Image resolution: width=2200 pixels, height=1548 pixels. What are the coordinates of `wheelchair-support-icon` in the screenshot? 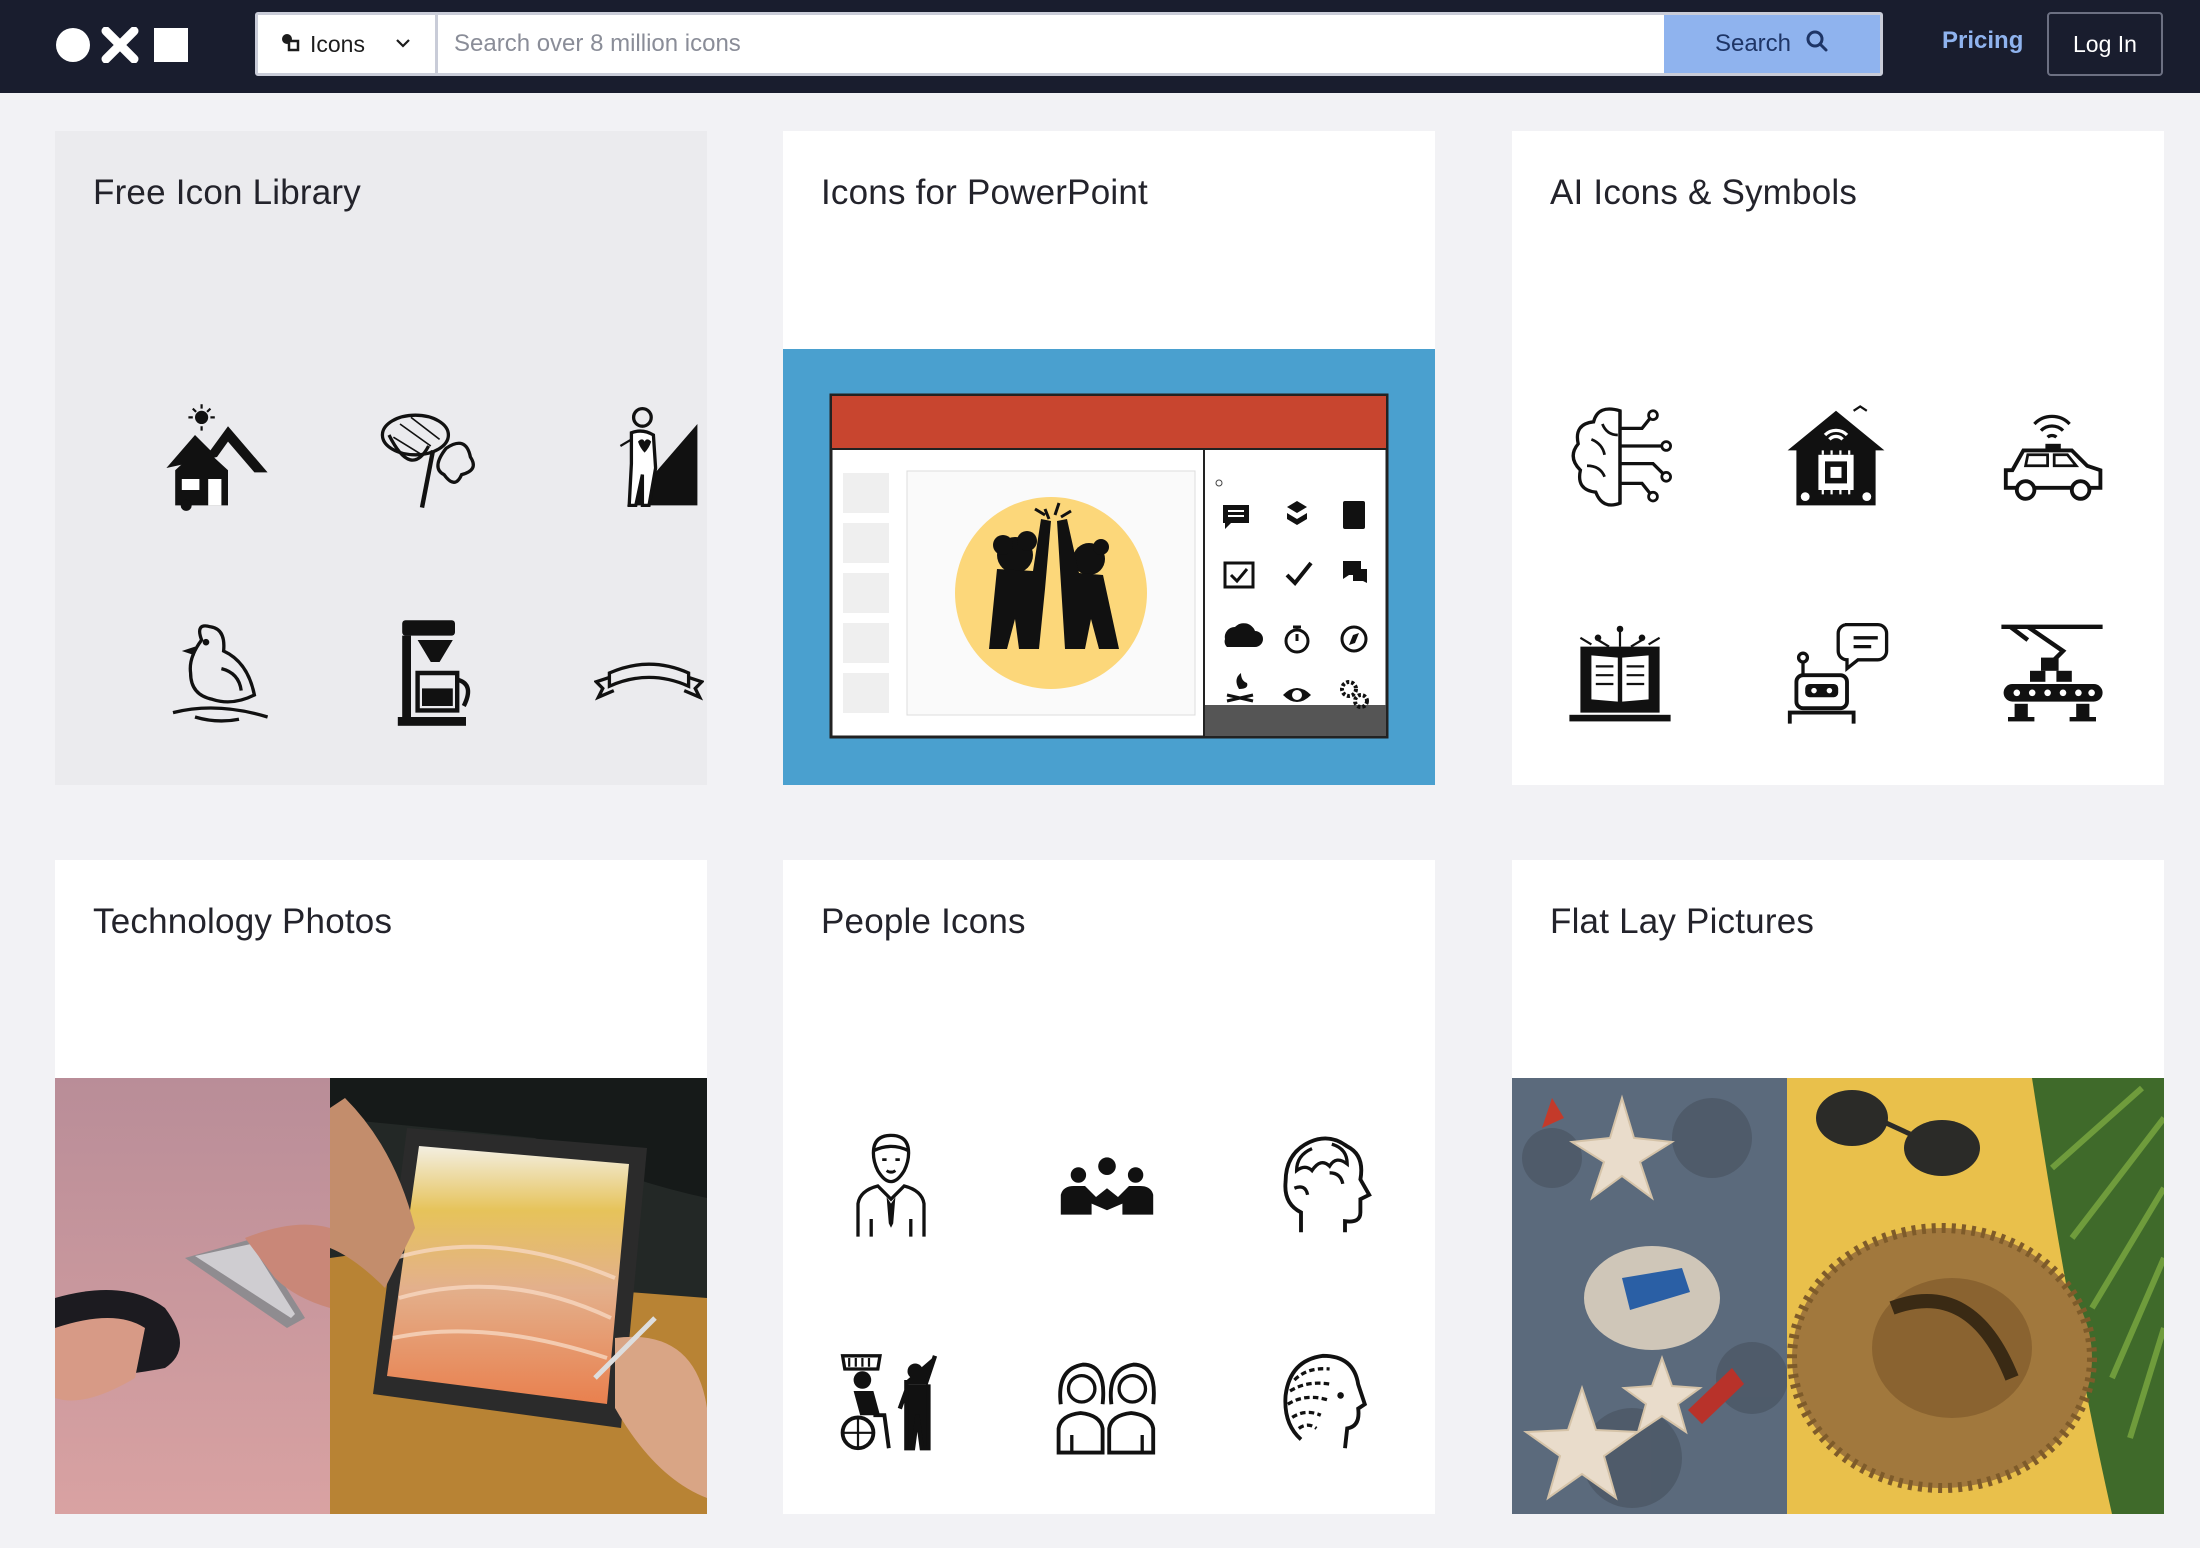 It's located at (891, 1402).